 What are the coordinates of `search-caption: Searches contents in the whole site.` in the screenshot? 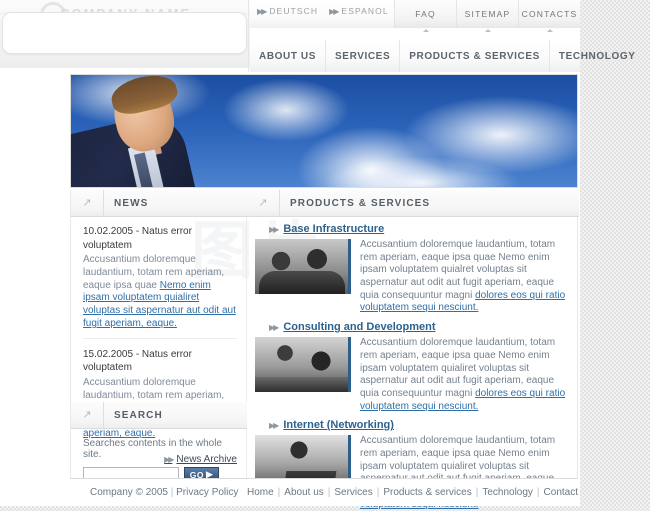 It's located at (152, 449).